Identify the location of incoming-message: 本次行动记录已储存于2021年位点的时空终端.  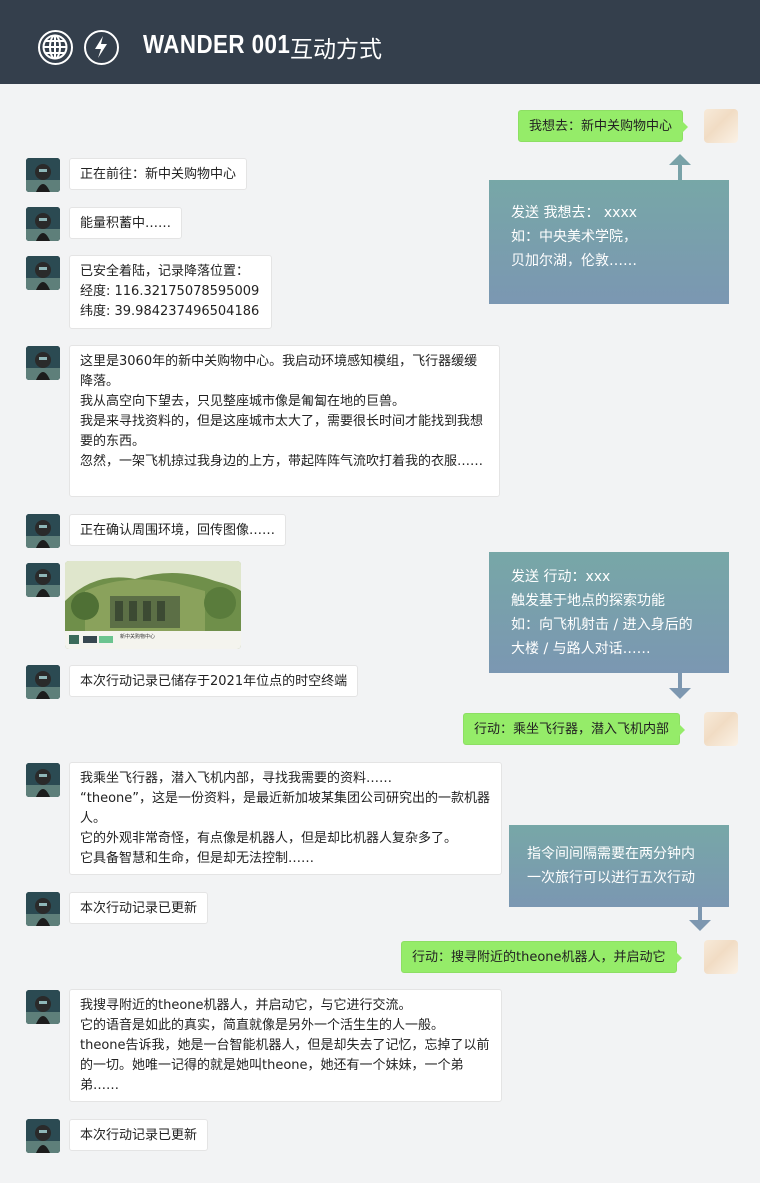
(214, 681).